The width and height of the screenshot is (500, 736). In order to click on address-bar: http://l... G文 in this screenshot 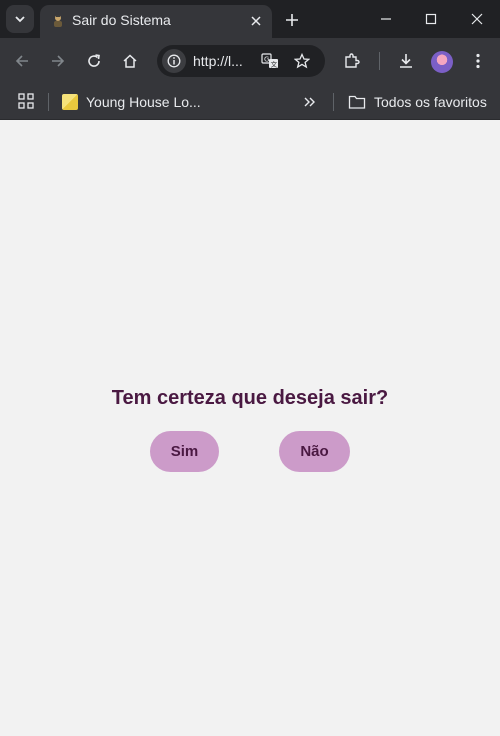, I will do `click(241, 61)`.